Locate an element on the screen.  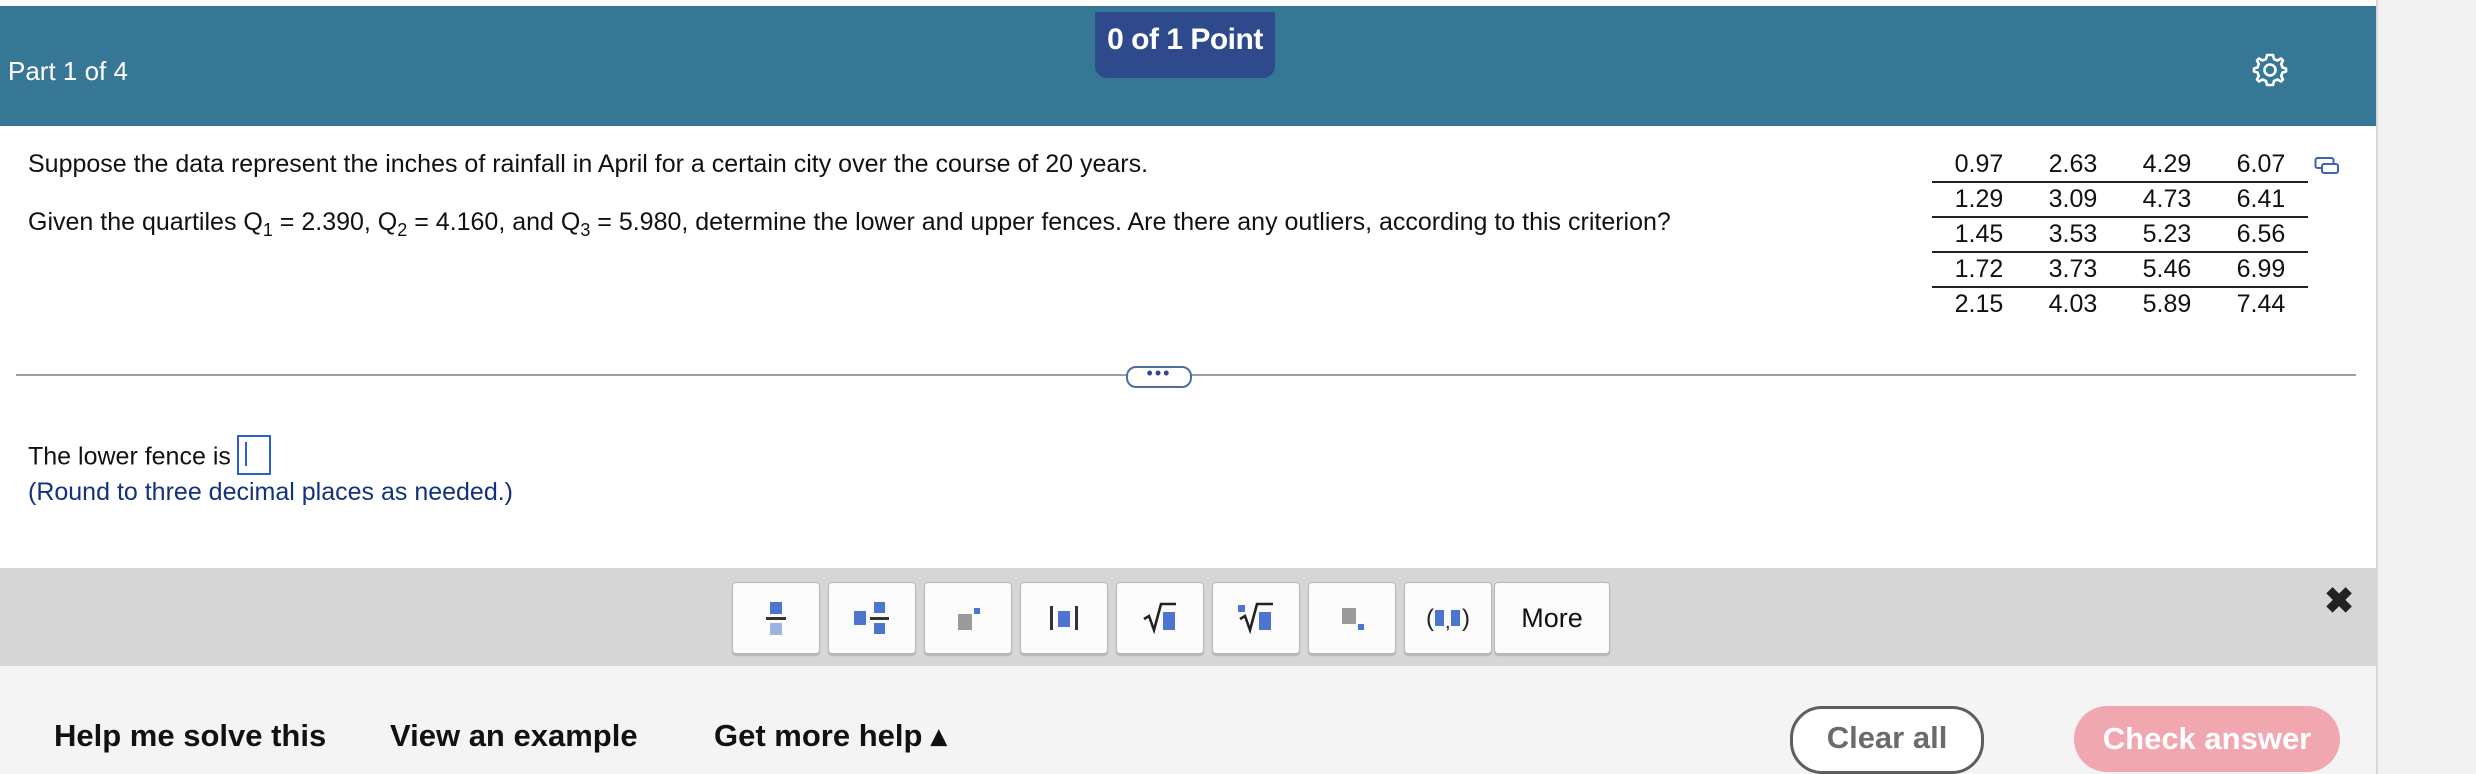
table-row: 1.45 3.53 5.23 6.56 is located at coordinates (2120, 235).